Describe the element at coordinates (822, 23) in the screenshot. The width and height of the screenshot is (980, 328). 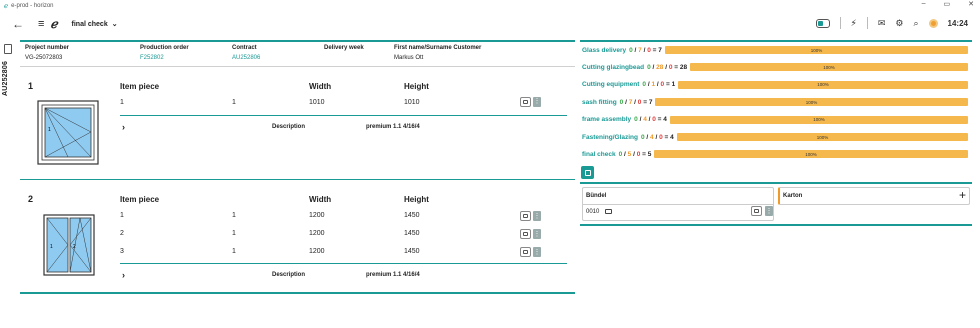
I see `view-toggle` at that location.